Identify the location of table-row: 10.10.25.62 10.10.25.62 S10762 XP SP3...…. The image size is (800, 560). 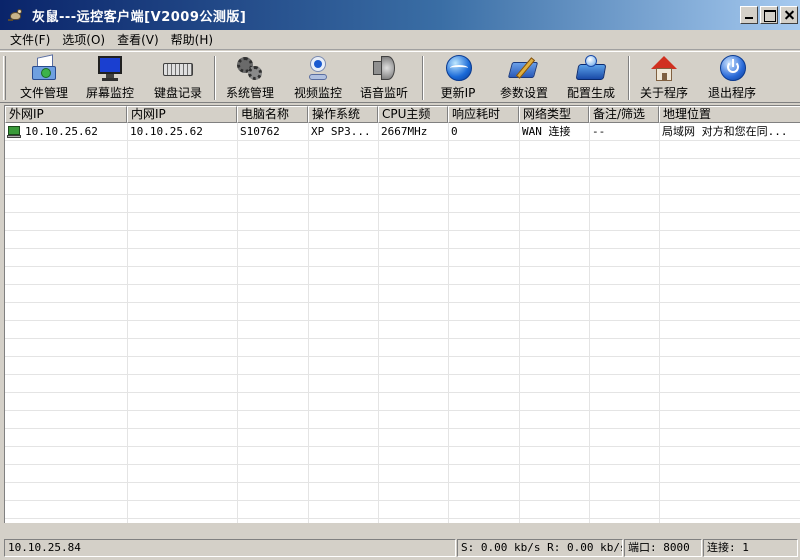
(402, 132).